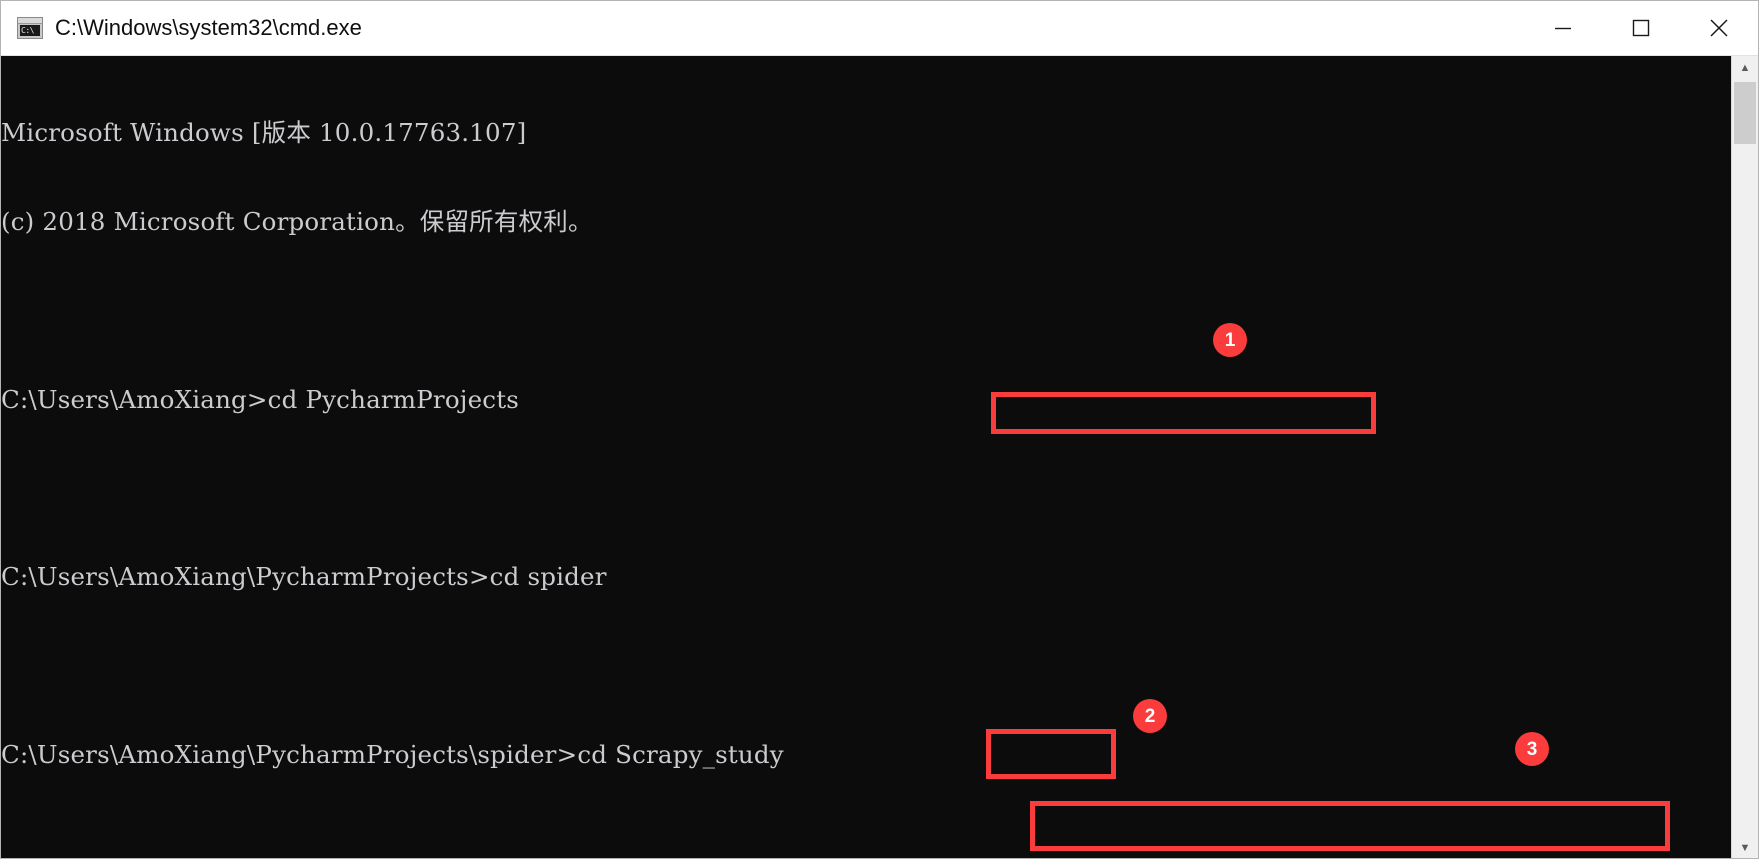 The image size is (1759, 859). Describe the element at coordinates (1719, 28) in the screenshot. I see `close-button` at that location.